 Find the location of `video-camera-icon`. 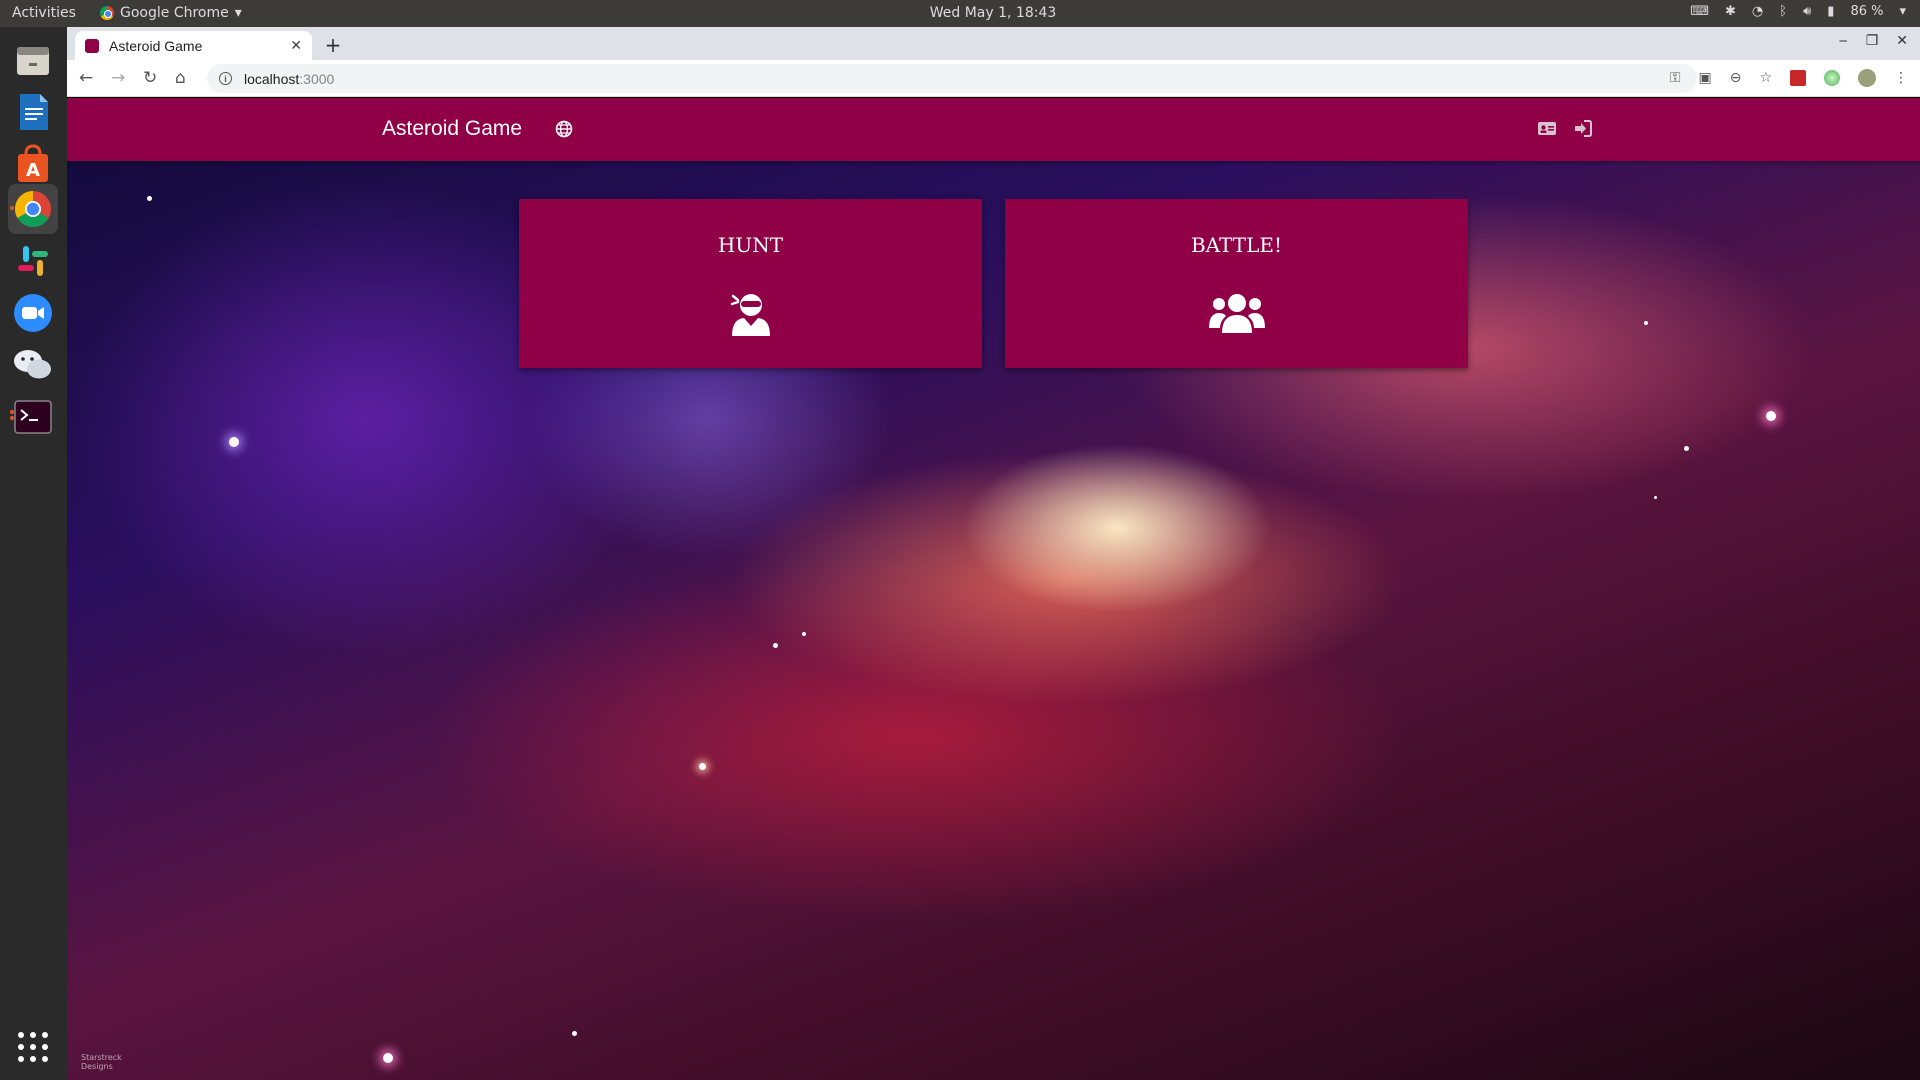

video-camera-icon is located at coordinates (33, 313).